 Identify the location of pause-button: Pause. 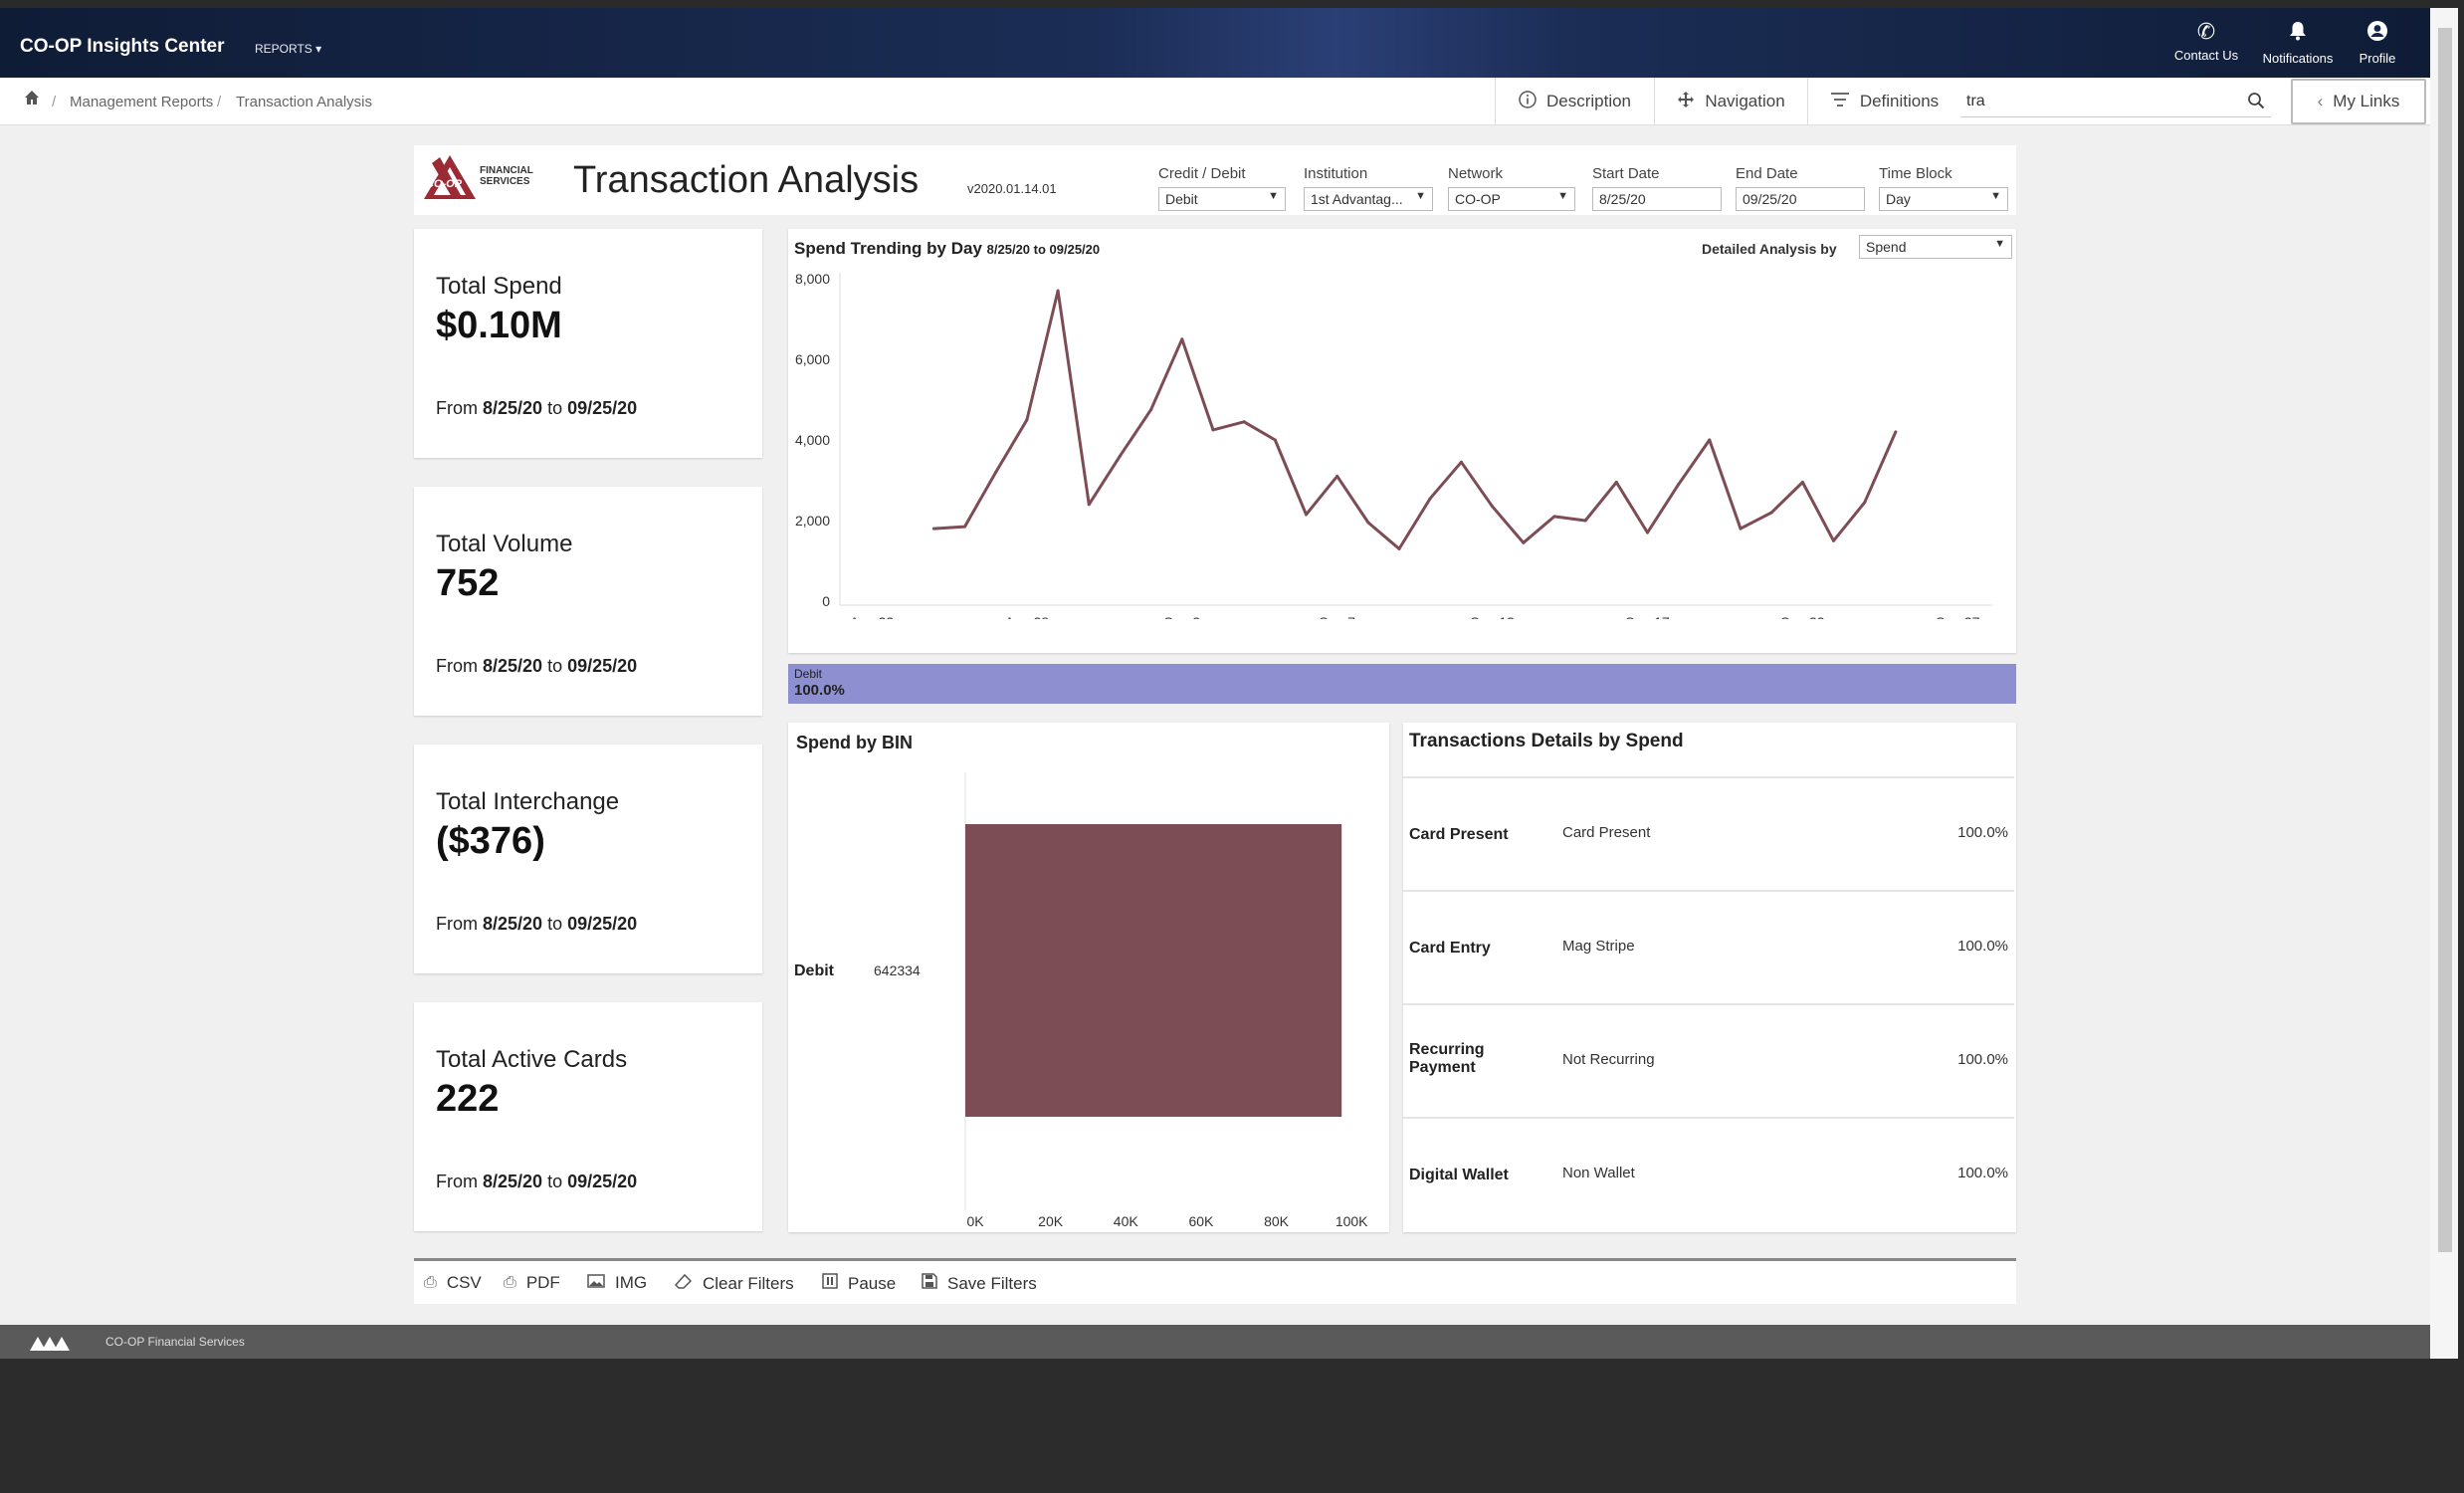
(859, 1283).